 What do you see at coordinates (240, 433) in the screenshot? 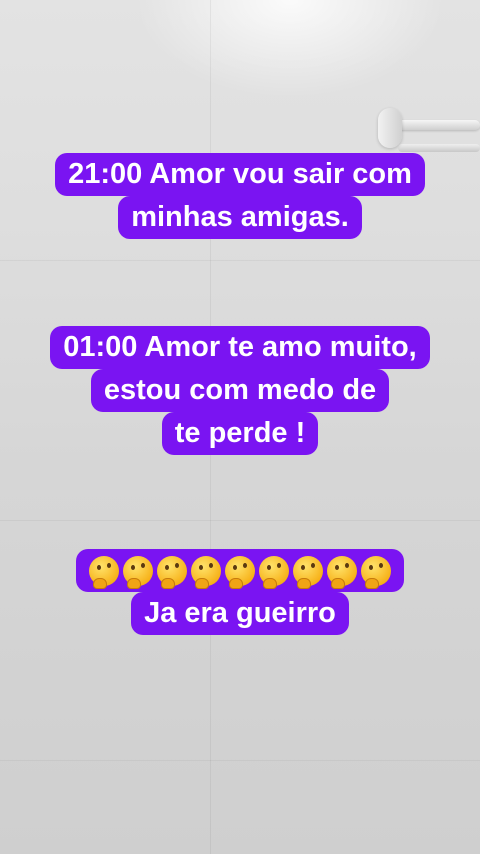
I see `caption-line: te perde !` at bounding box center [240, 433].